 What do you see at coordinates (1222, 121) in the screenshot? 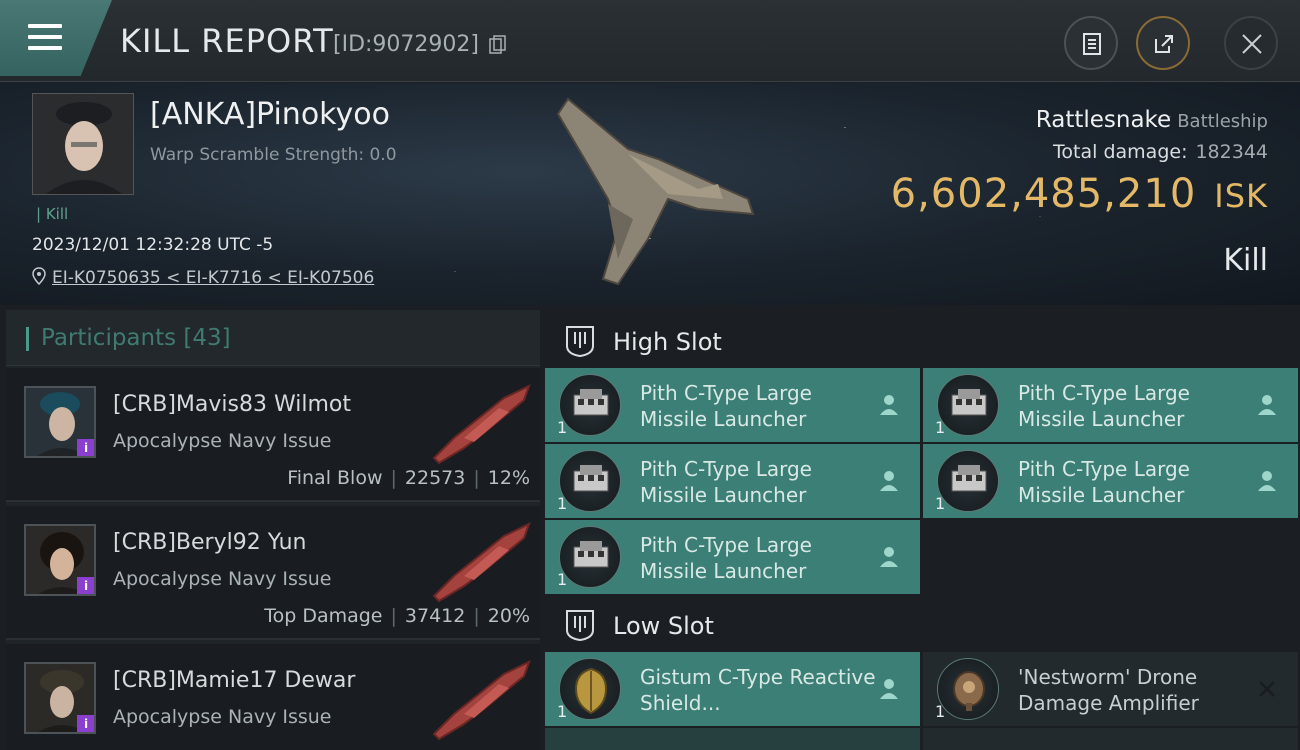
I see `ship-class: Battleship` at bounding box center [1222, 121].